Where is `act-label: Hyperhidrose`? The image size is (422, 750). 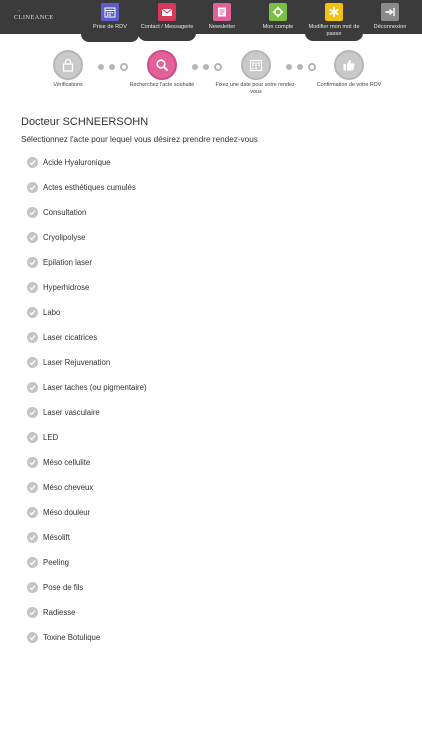
act-label: Hyperhidrose is located at coordinates (66, 287).